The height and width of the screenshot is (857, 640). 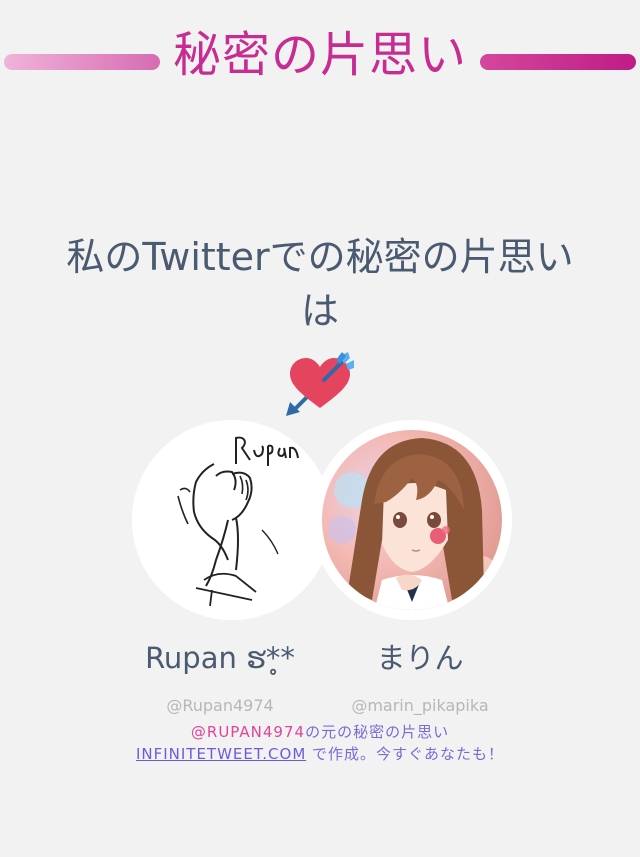 I want to click on headline: 私のTwitterでの秘密の片思いは, so click(x=320, y=284).